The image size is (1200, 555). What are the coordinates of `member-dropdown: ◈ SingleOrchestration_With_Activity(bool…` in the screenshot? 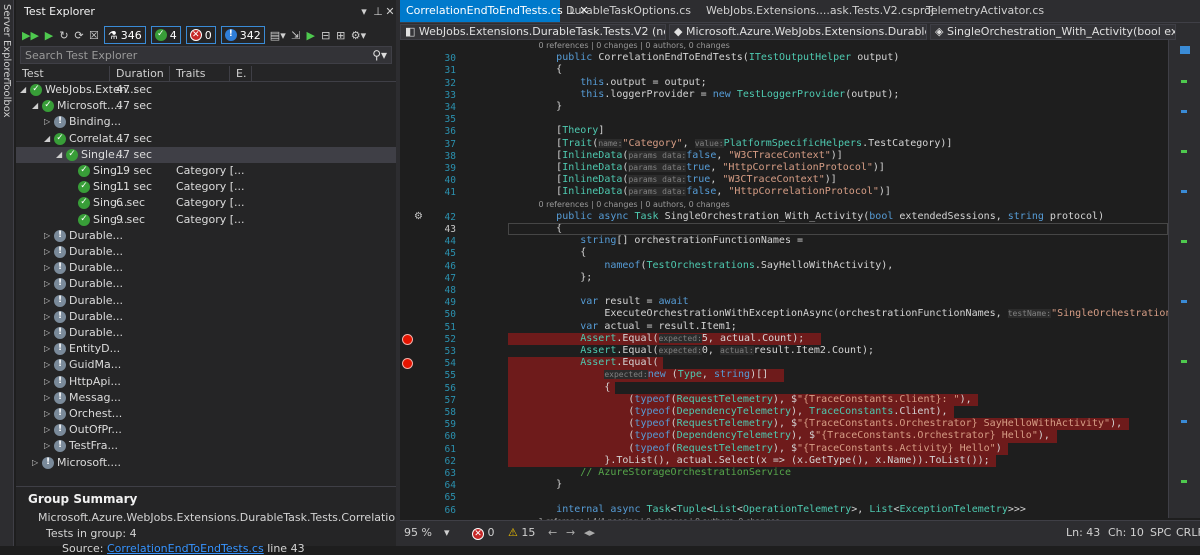 It's located at (1053, 32).